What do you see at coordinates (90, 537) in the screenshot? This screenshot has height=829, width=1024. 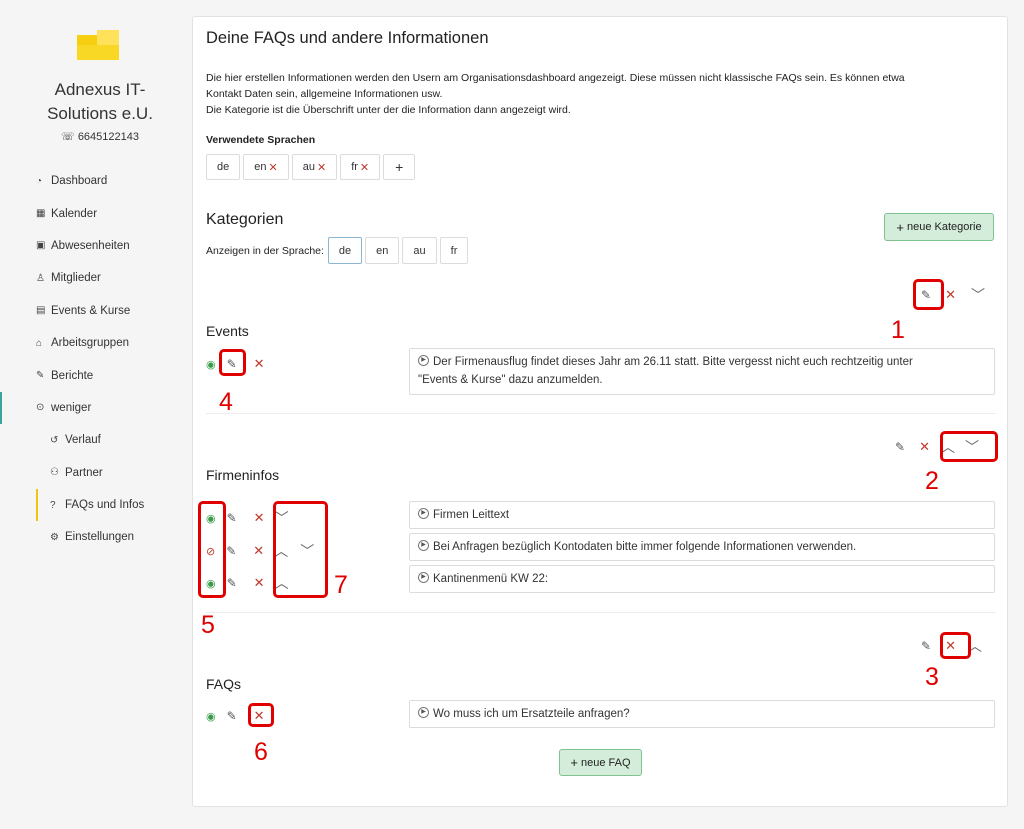 I see `sidebar-item-einstellungen: ⚙ Einstellungen` at bounding box center [90, 537].